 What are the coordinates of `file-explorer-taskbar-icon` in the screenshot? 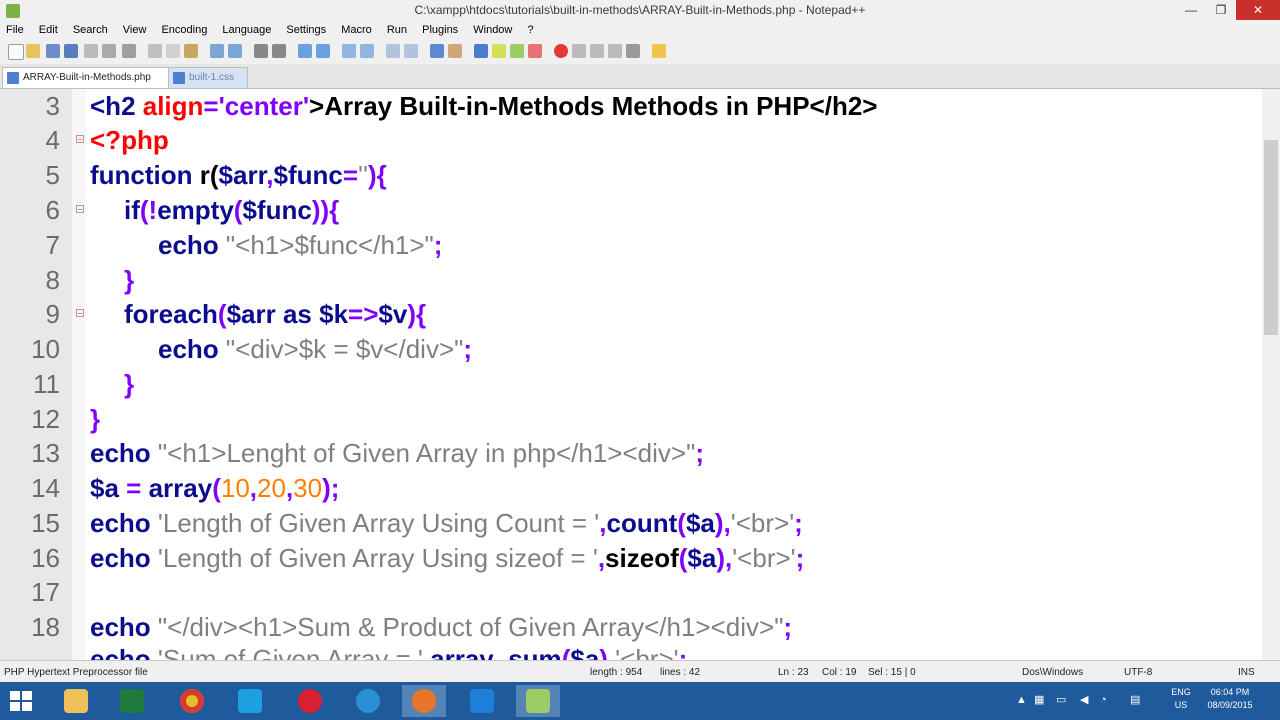 It's located at (76, 701).